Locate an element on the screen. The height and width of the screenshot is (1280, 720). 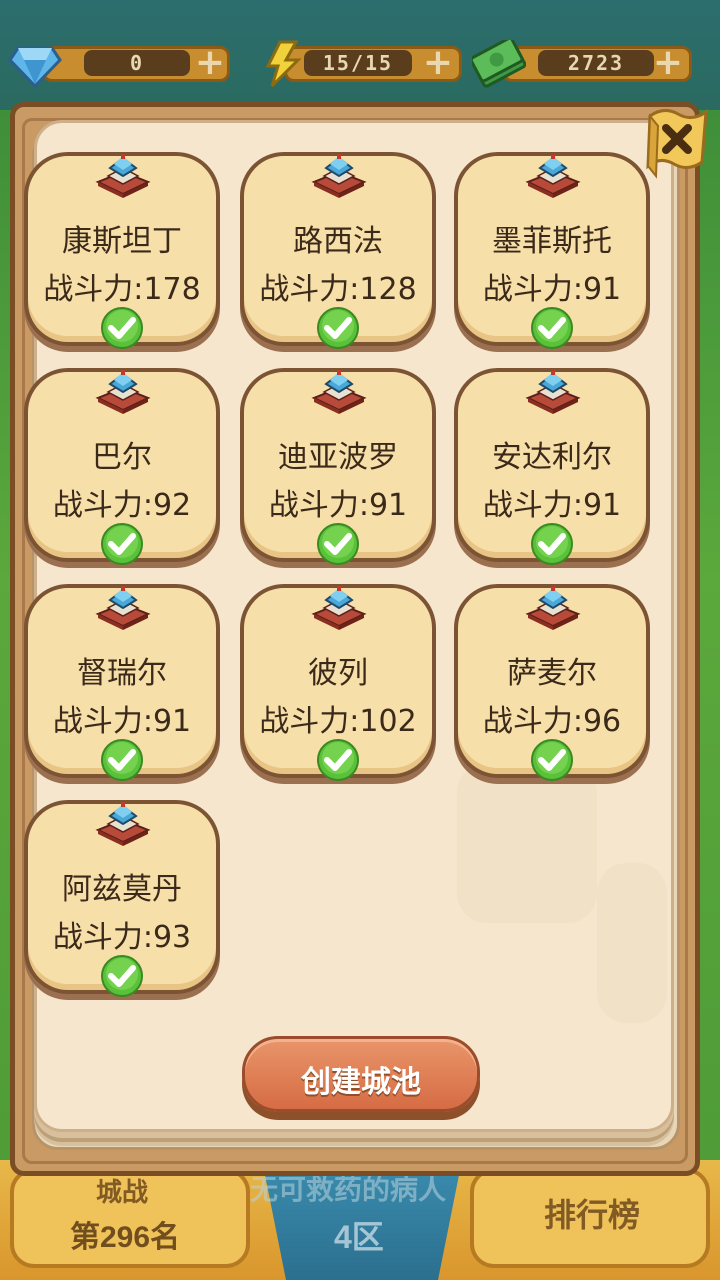
city-card: 路西法 战斗力:128 is located at coordinates (338, 252).